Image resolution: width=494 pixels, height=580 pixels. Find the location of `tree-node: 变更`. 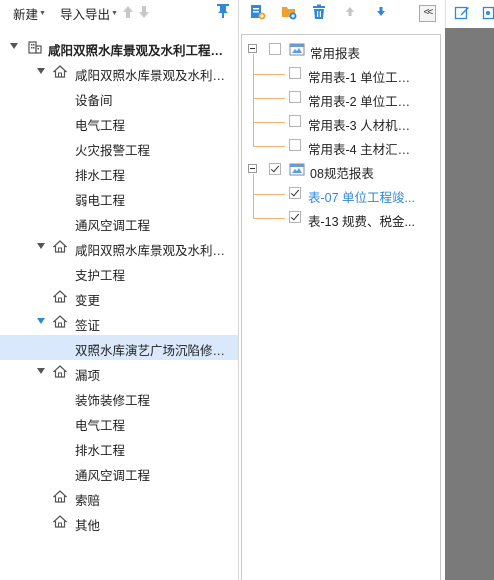

tree-node: 变更 is located at coordinates (119, 297).